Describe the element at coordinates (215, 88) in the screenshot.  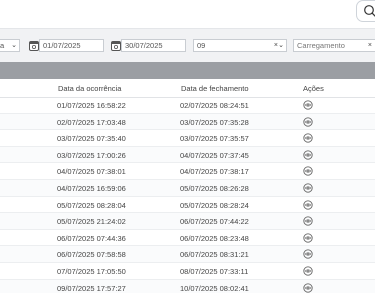
I see `header-closing-date: Data de fechamento` at that location.